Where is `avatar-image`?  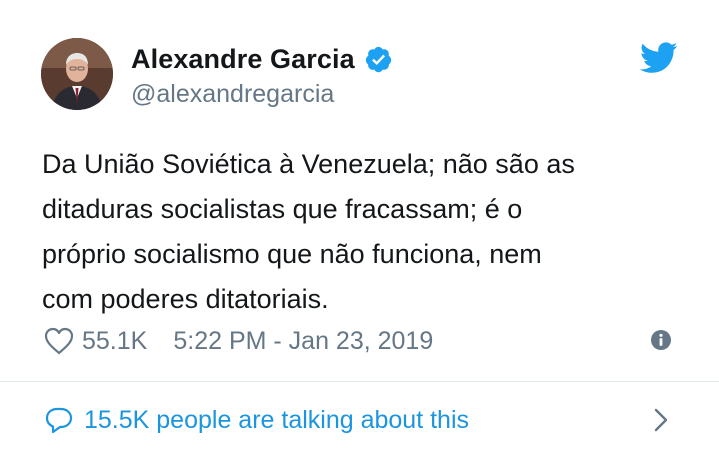
avatar-image is located at coordinates (77, 74).